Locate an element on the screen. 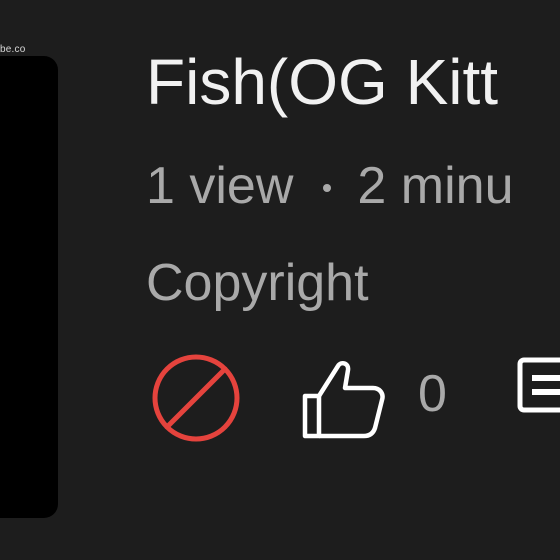  thumbnail-watermark: be.co is located at coordinates (13, 49).